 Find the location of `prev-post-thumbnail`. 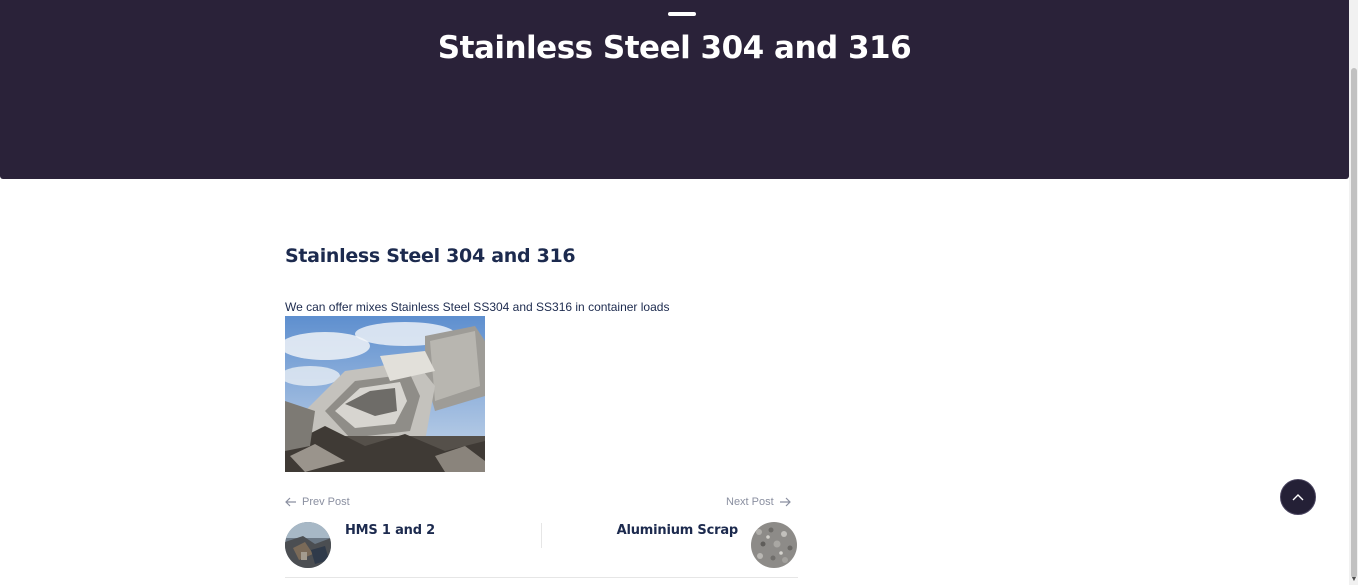

prev-post-thumbnail is located at coordinates (308, 545).